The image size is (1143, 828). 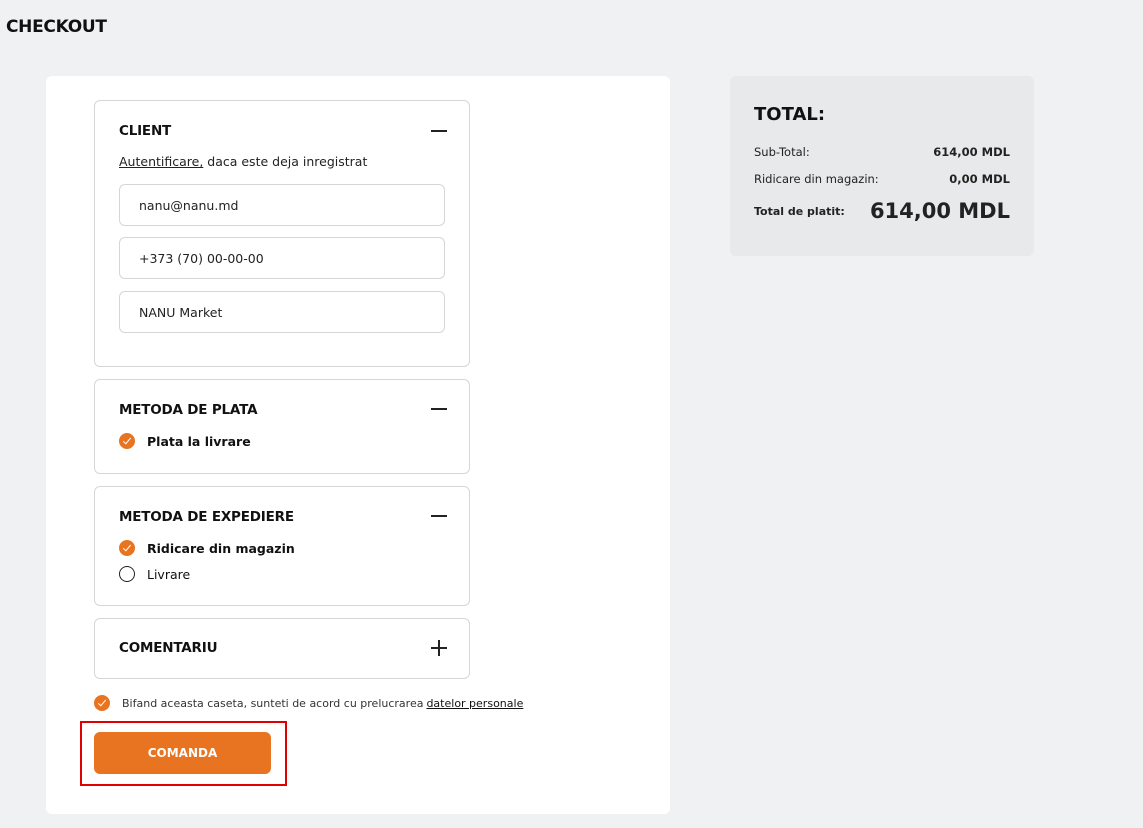 I want to click on name-field, so click(x=282, y=312).